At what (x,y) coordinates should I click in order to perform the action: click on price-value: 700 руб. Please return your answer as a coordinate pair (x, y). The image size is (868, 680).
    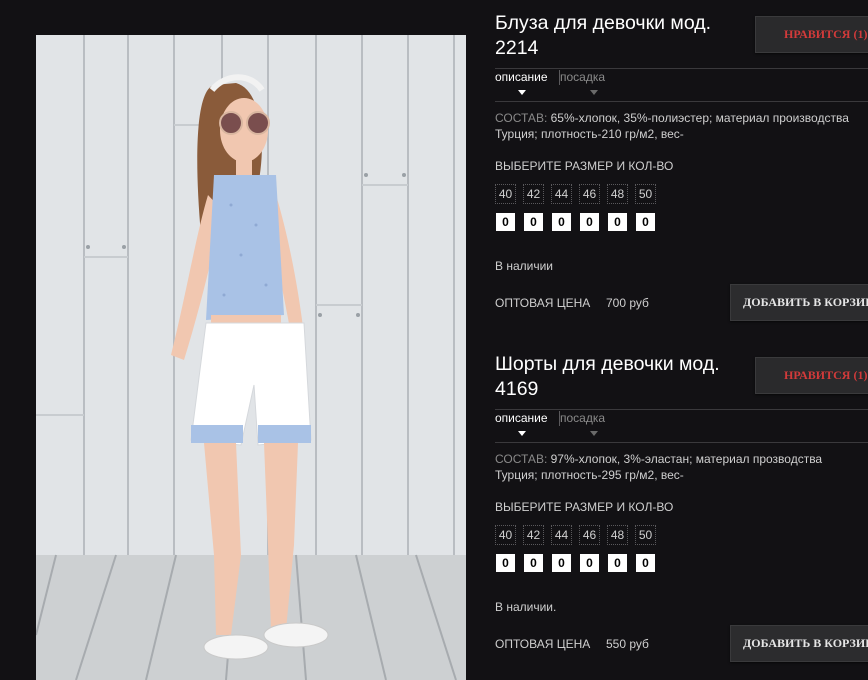
    Looking at the image, I should click on (627, 303).